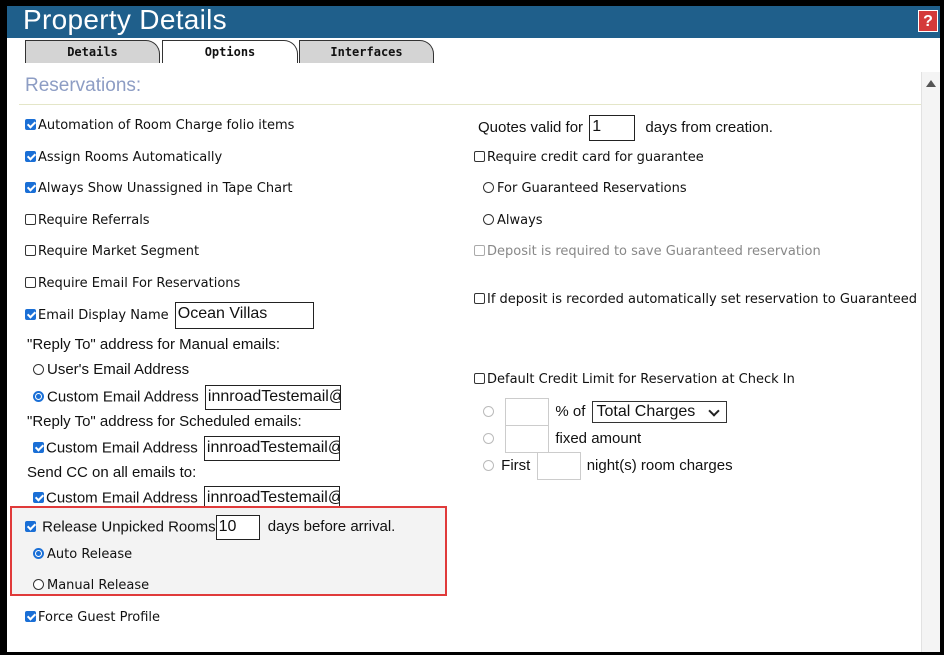 This screenshot has height=655, width=944. Describe the element at coordinates (38, 448) in the screenshot. I see `scheduled-custom-email-checkbox` at that location.